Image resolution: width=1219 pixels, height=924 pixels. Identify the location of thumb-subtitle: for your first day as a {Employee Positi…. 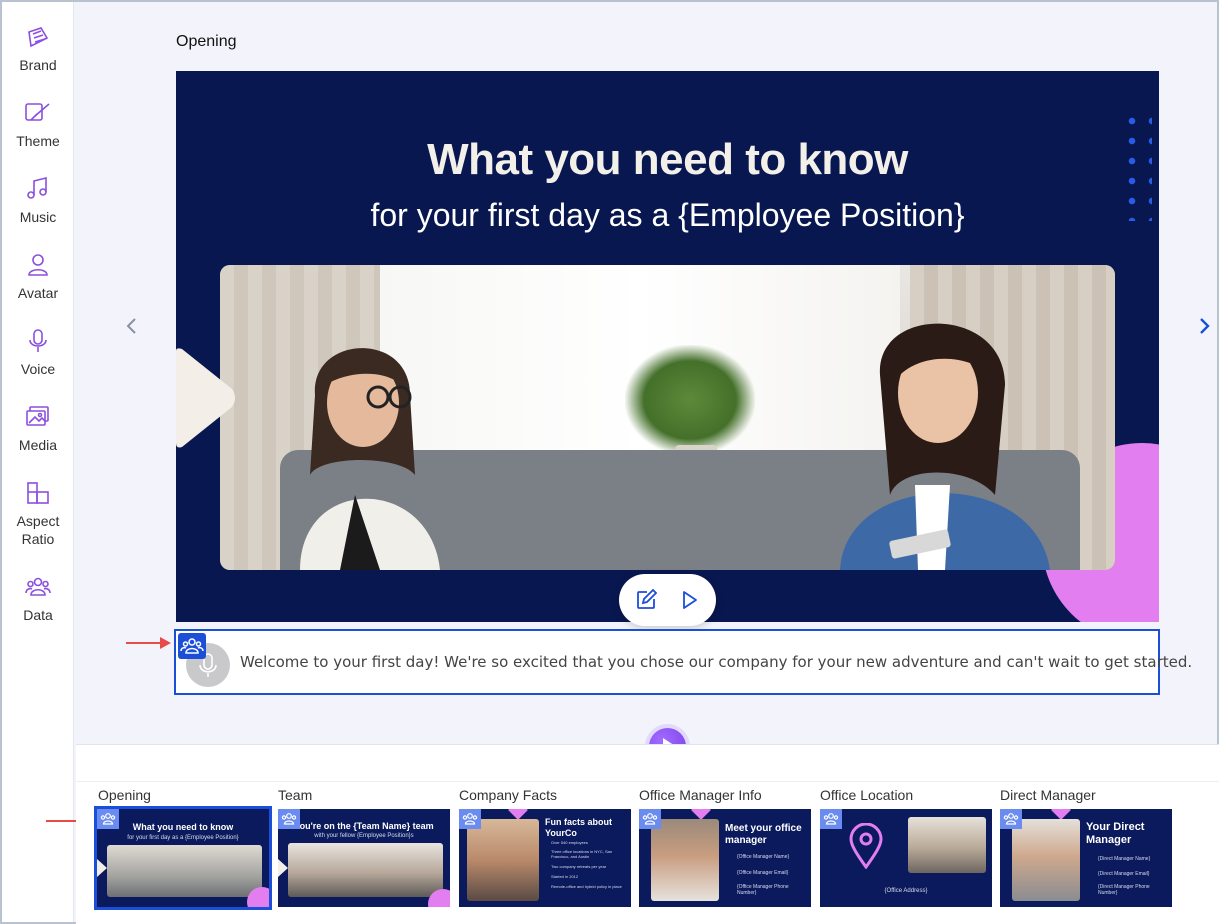
(183, 838).